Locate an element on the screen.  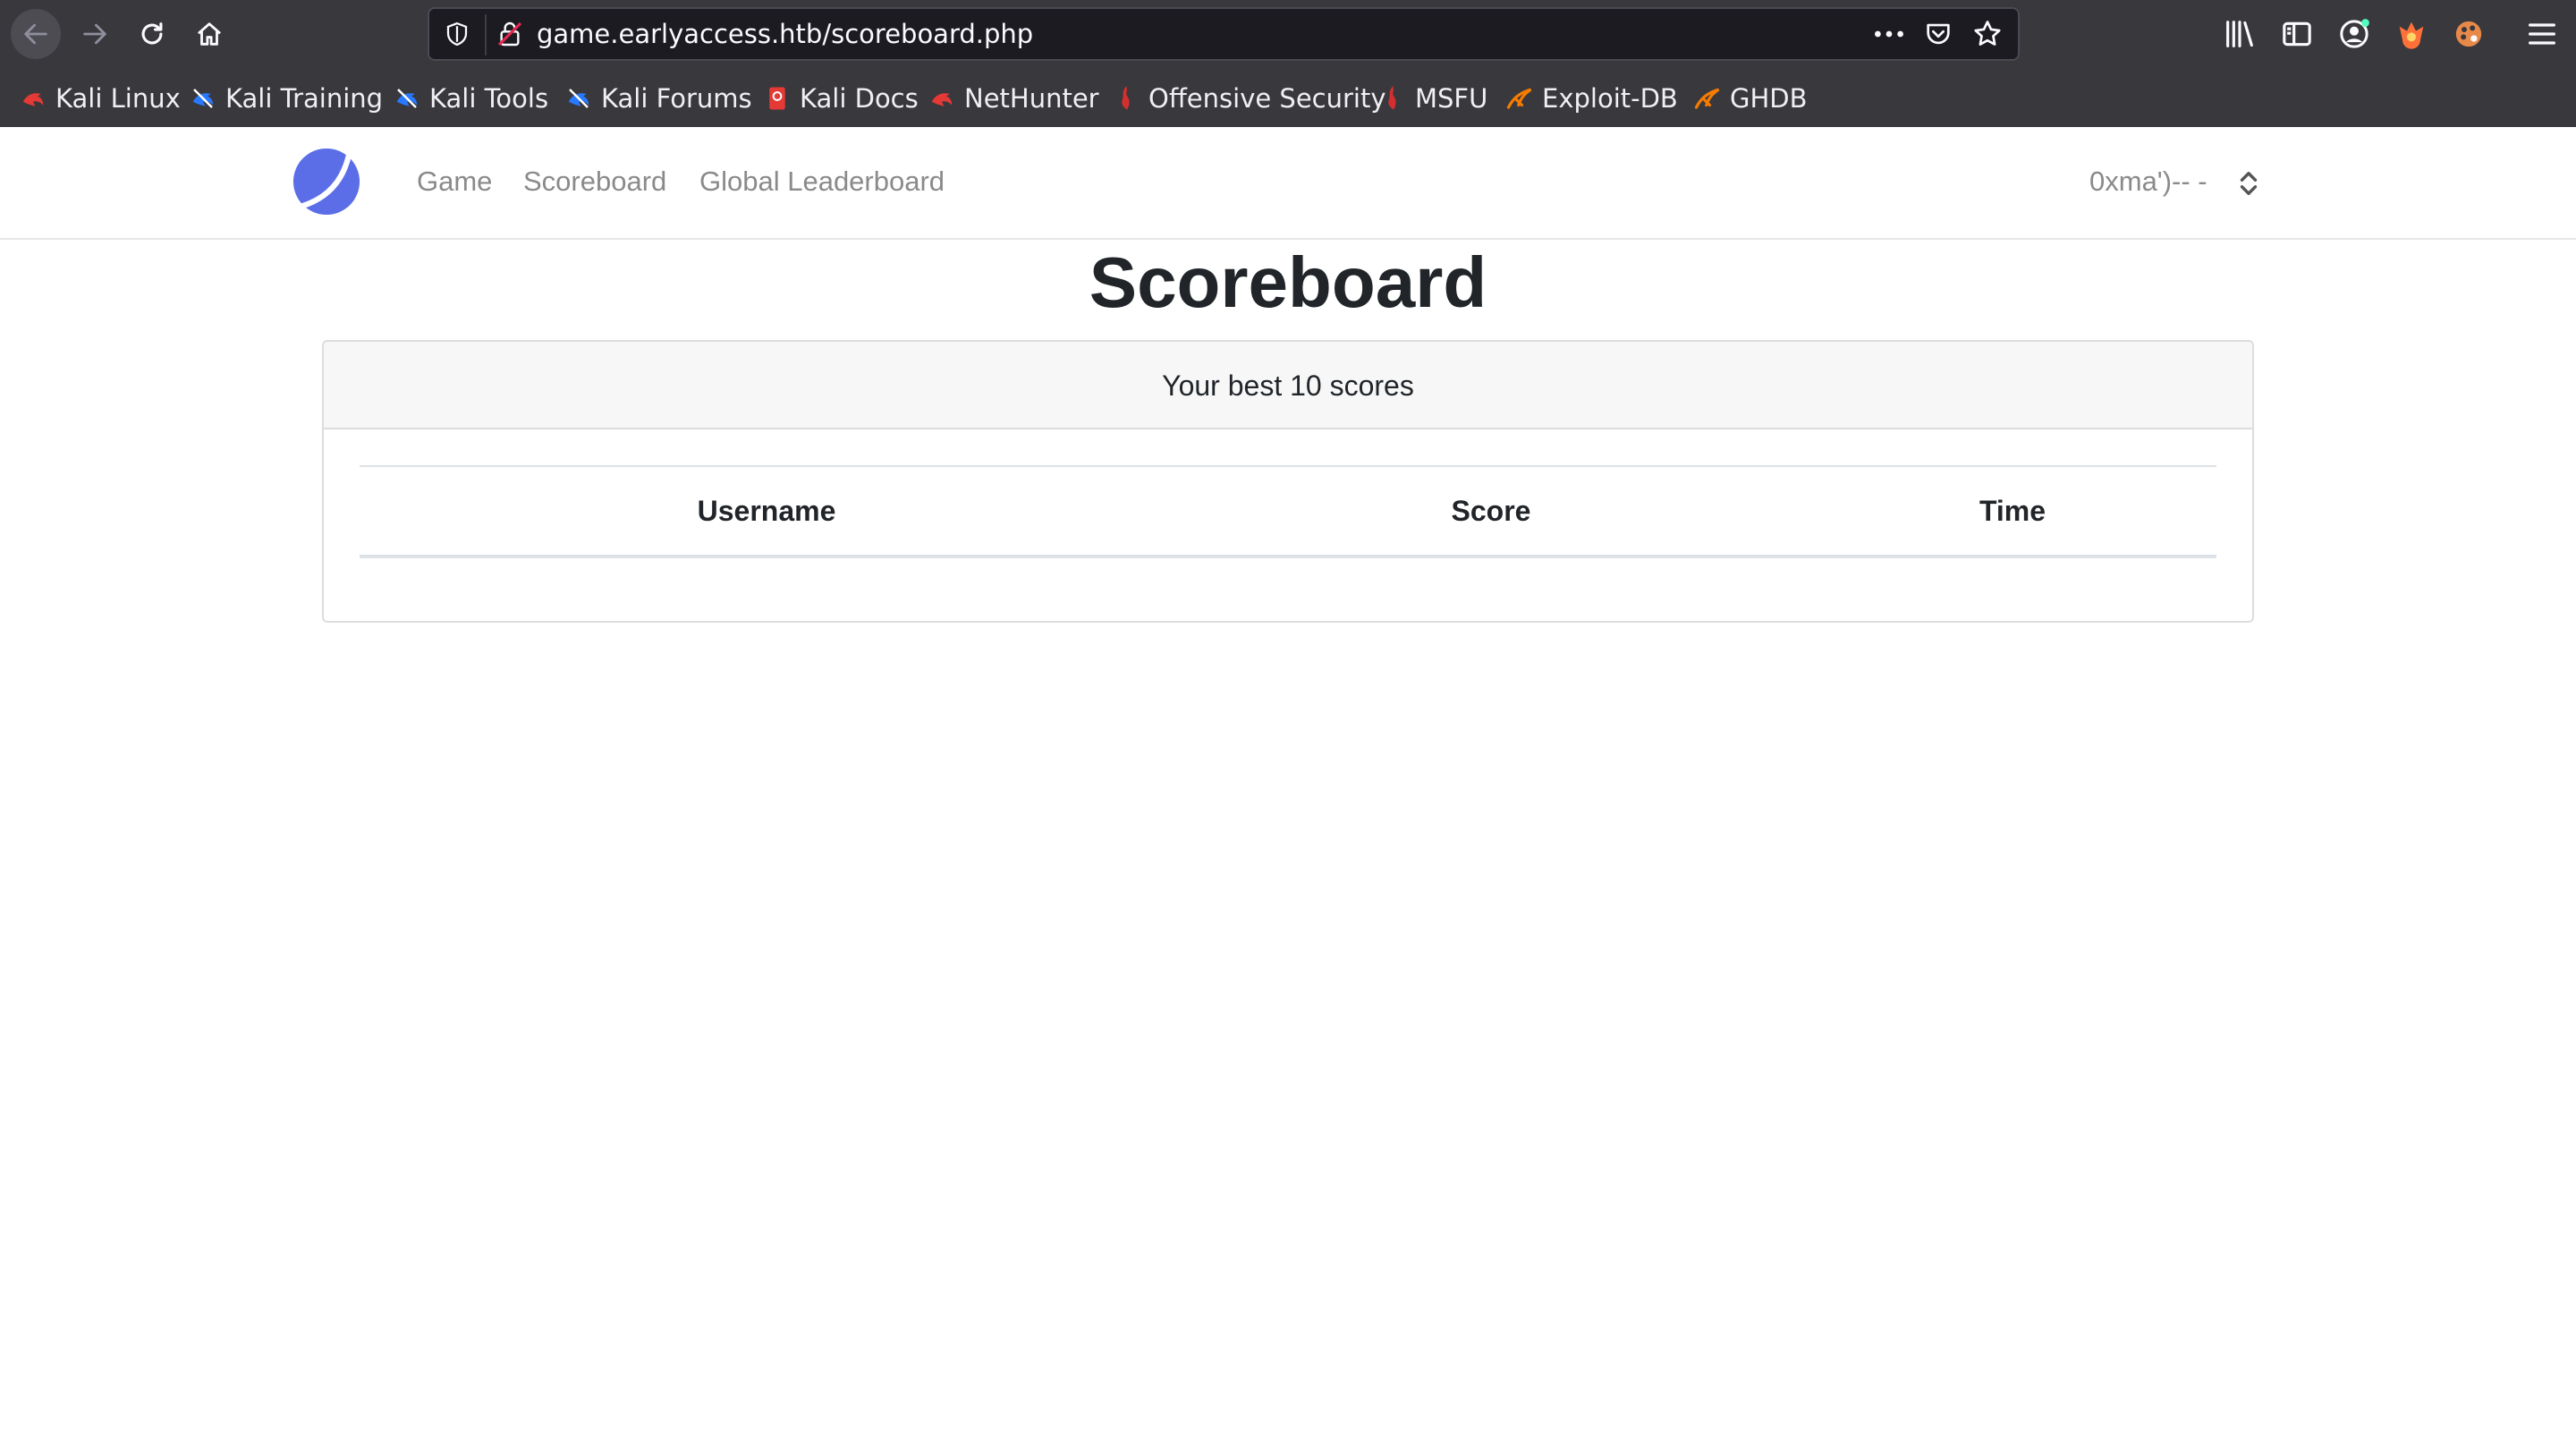
kali-forums-icon is located at coordinates (578, 98).